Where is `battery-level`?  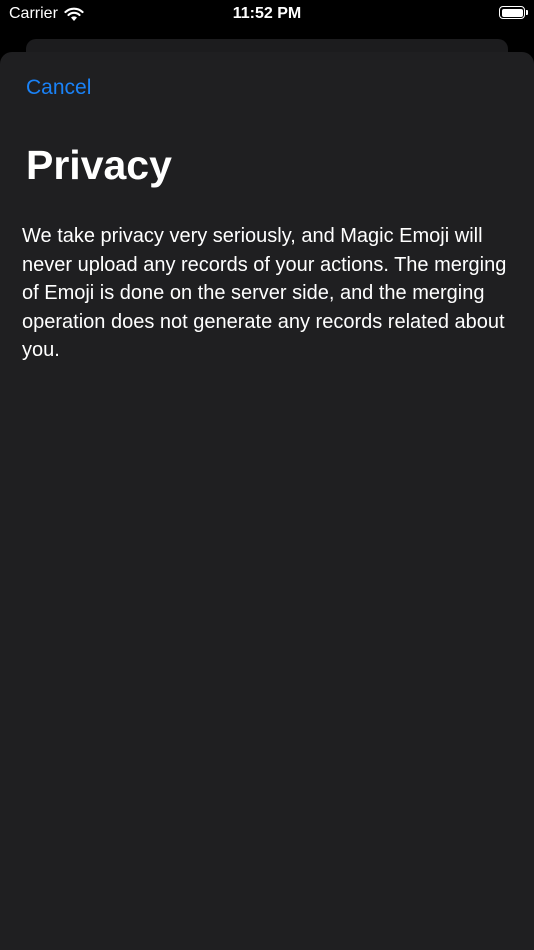 battery-level is located at coordinates (512, 12).